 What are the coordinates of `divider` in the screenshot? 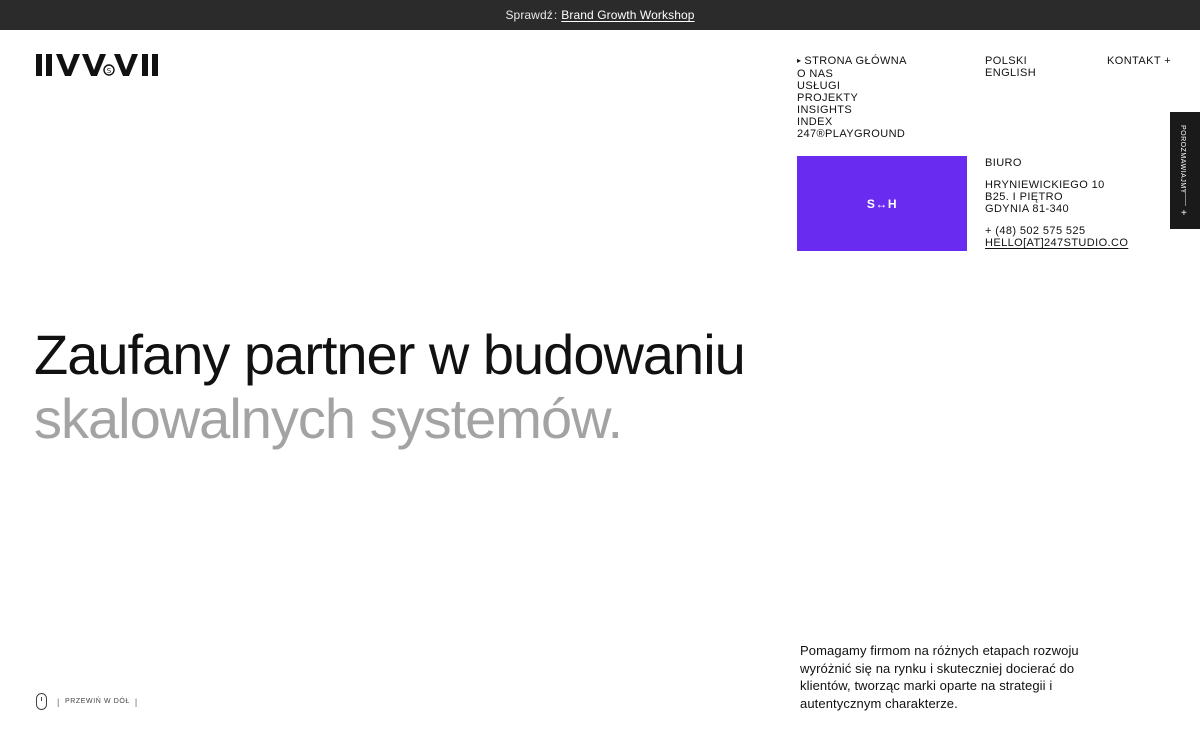 It's located at (1185, 198).